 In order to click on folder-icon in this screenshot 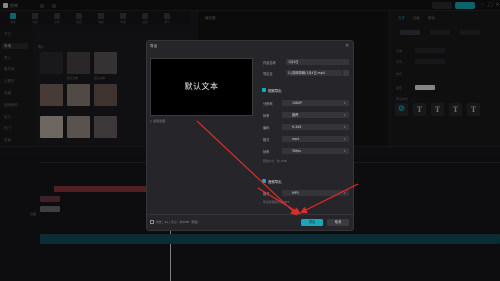, I will do `click(346, 73)`.